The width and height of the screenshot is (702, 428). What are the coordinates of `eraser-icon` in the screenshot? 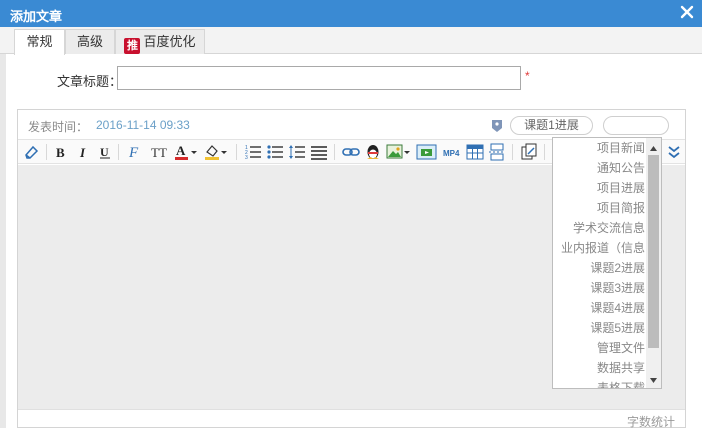 It's located at (31, 152).